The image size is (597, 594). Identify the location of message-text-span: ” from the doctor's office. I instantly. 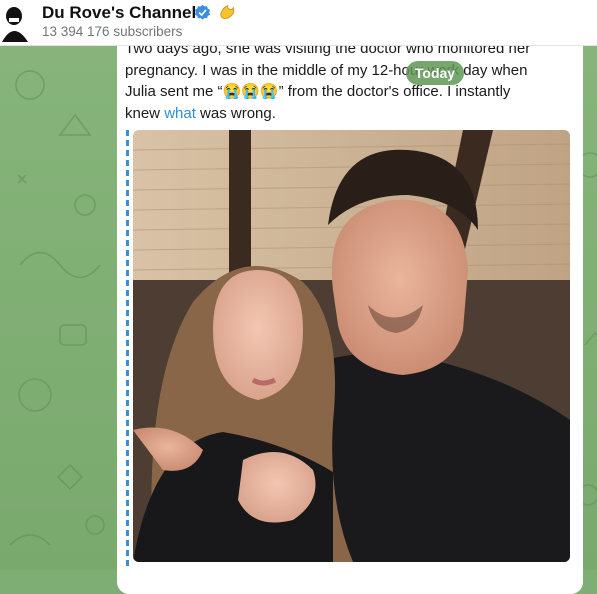
(394, 91).